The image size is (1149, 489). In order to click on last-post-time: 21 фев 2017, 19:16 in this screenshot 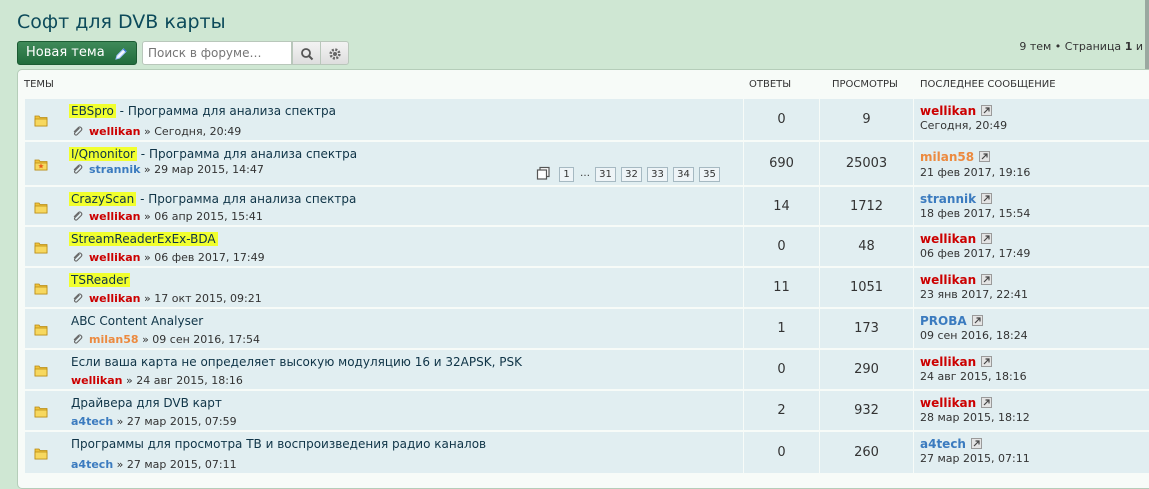, I will do `click(975, 172)`.